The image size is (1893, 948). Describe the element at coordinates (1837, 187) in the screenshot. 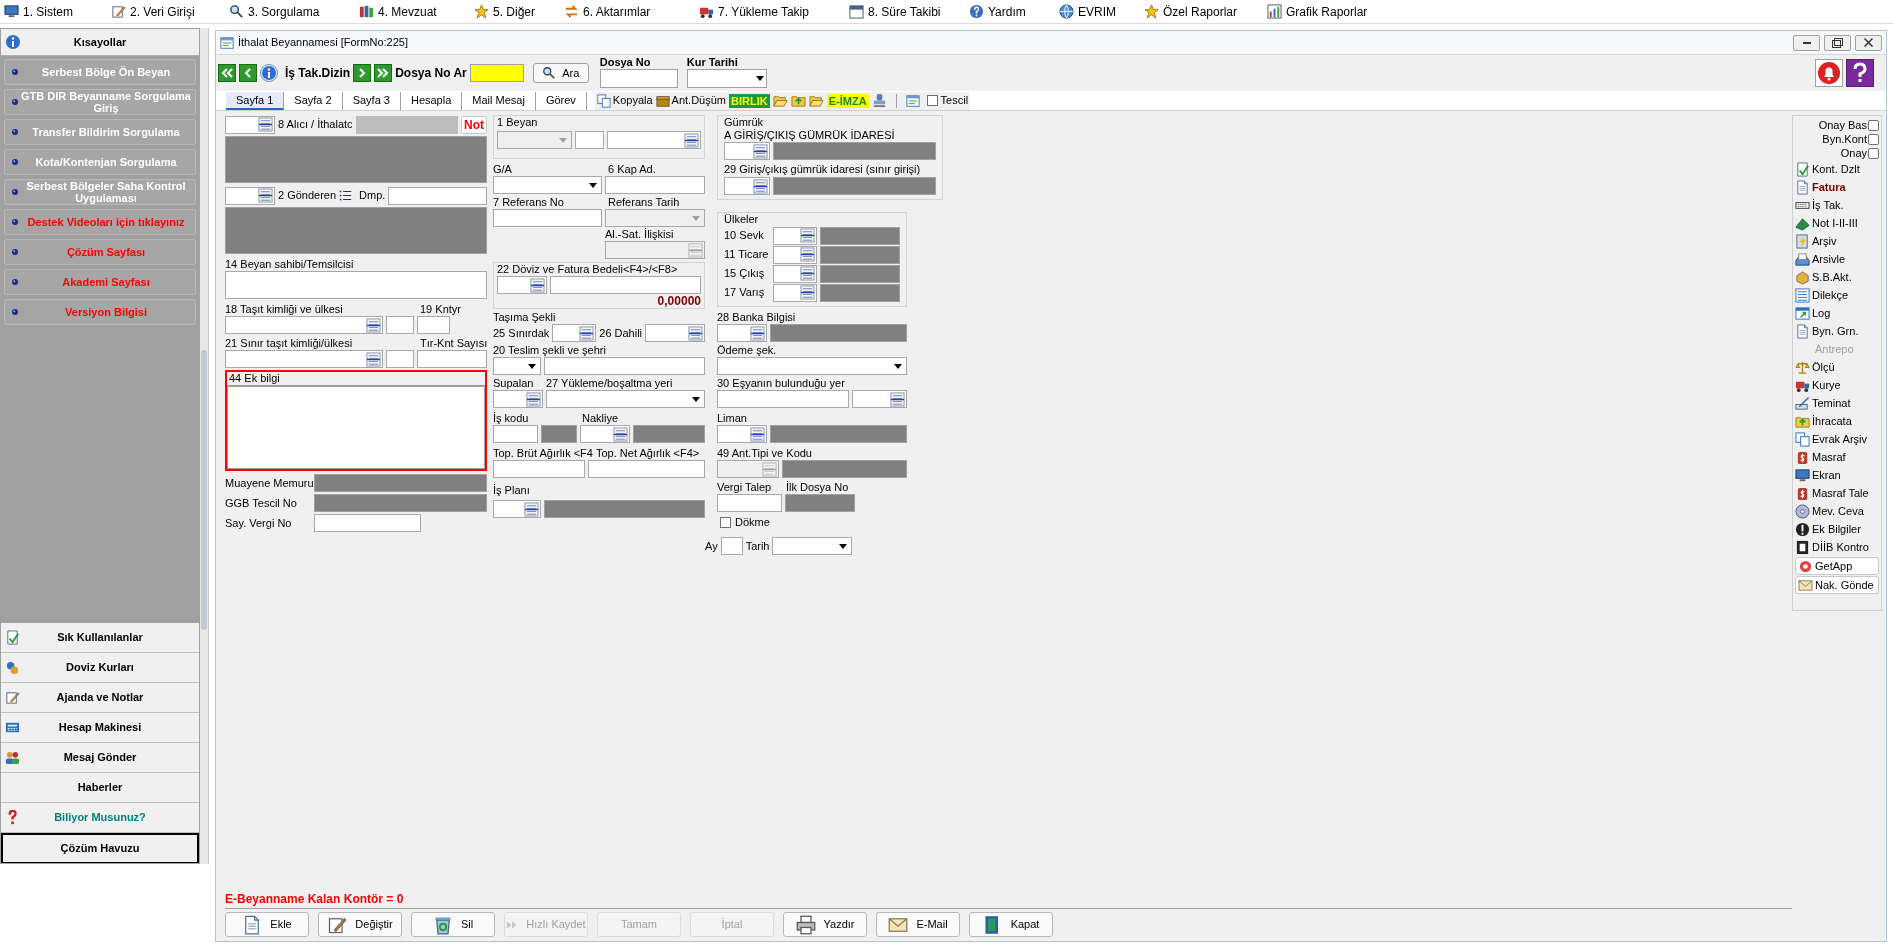

I see `tool-button: Fatura` at that location.